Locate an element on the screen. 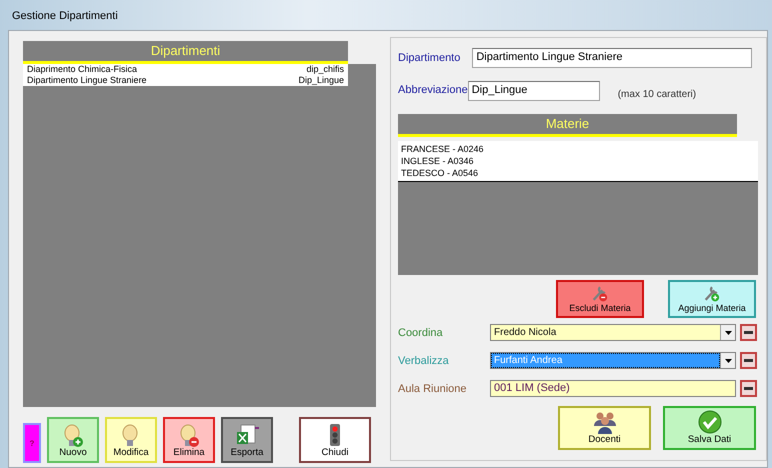 Image resolution: width=772 pixels, height=468 pixels. subject-item: FRANCESE - A0246 is located at coordinates (578, 149).